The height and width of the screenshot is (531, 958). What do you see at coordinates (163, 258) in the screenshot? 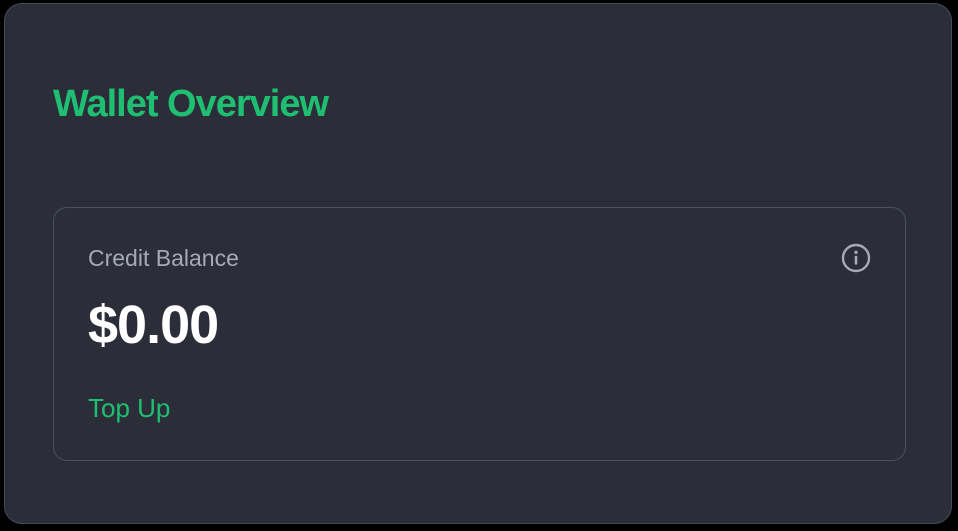
I see `credit-balance-label: Credit Balance` at bounding box center [163, 258].